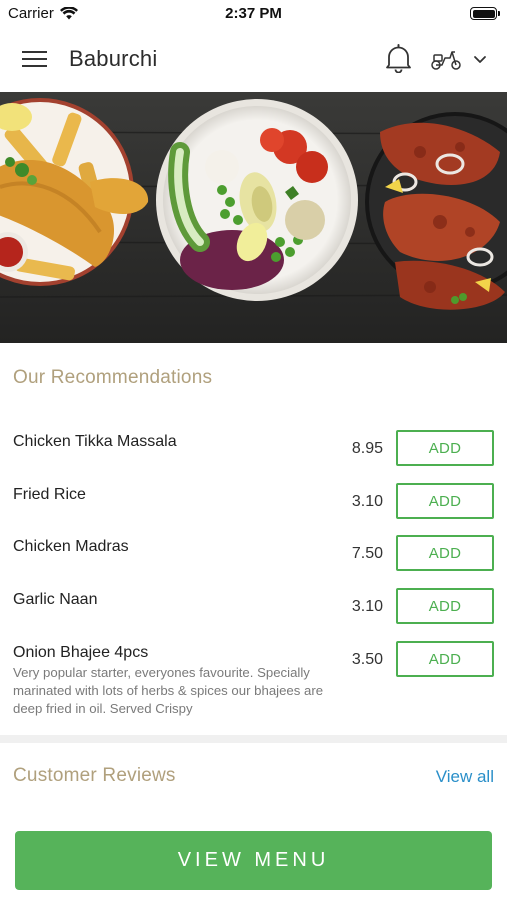 Image resolution: width=507 pixels, height=900 pixels. I want to click on menu-icon, so click(34, 59).